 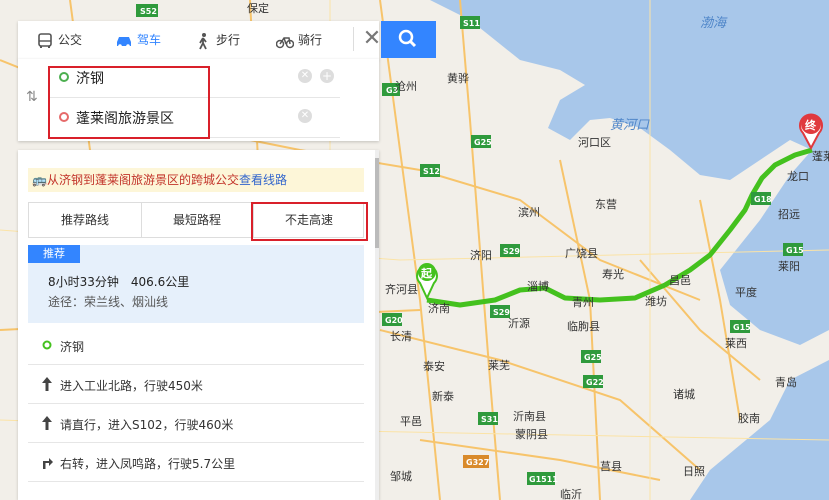 I want to click on bus-icon: 🚌, so click(x=39, y=180).